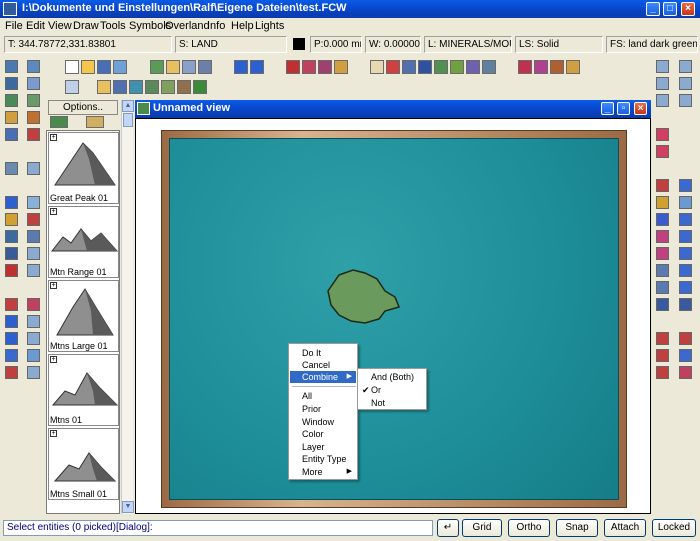 The image size is (700, 541). What do you see at coordinates (685, 202) in the screenshot?
I see `polygon-draw-icon` at bounding box center [685, 202].